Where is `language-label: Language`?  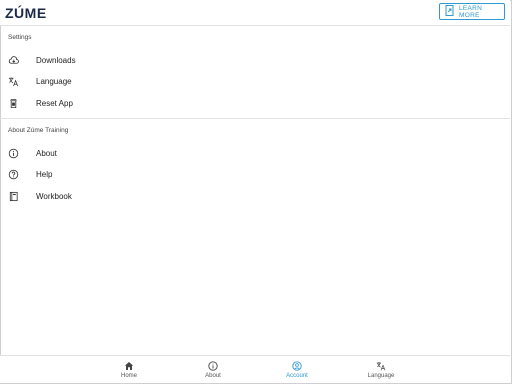 language-label: Language is located at coordinates (54, 81).